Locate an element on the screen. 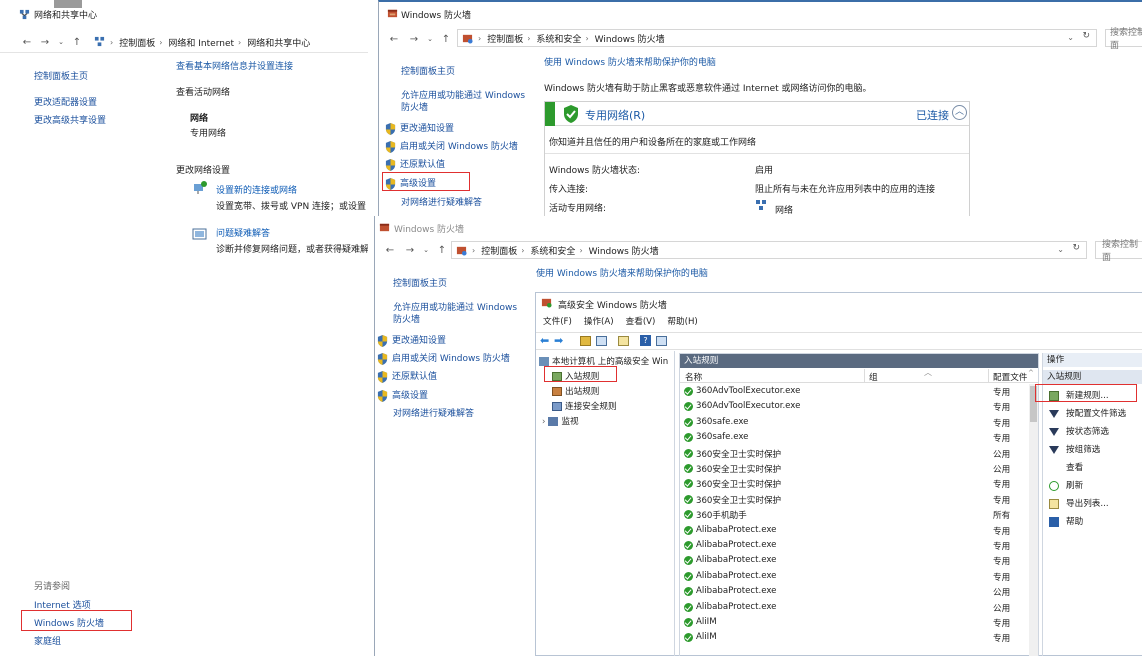 This screenshot has height=656, width=1142. computer-icon is located at coordinates (544, 361).